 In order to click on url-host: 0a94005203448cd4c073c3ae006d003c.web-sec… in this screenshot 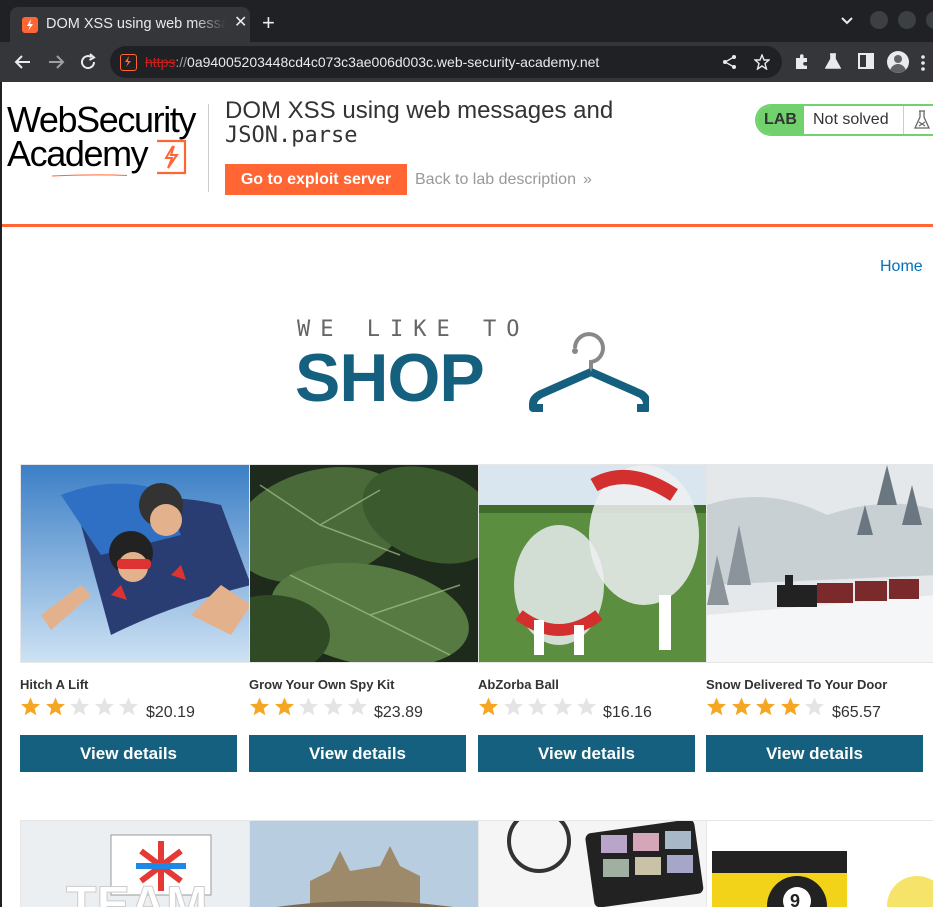, I will do `click(393, 62)`.